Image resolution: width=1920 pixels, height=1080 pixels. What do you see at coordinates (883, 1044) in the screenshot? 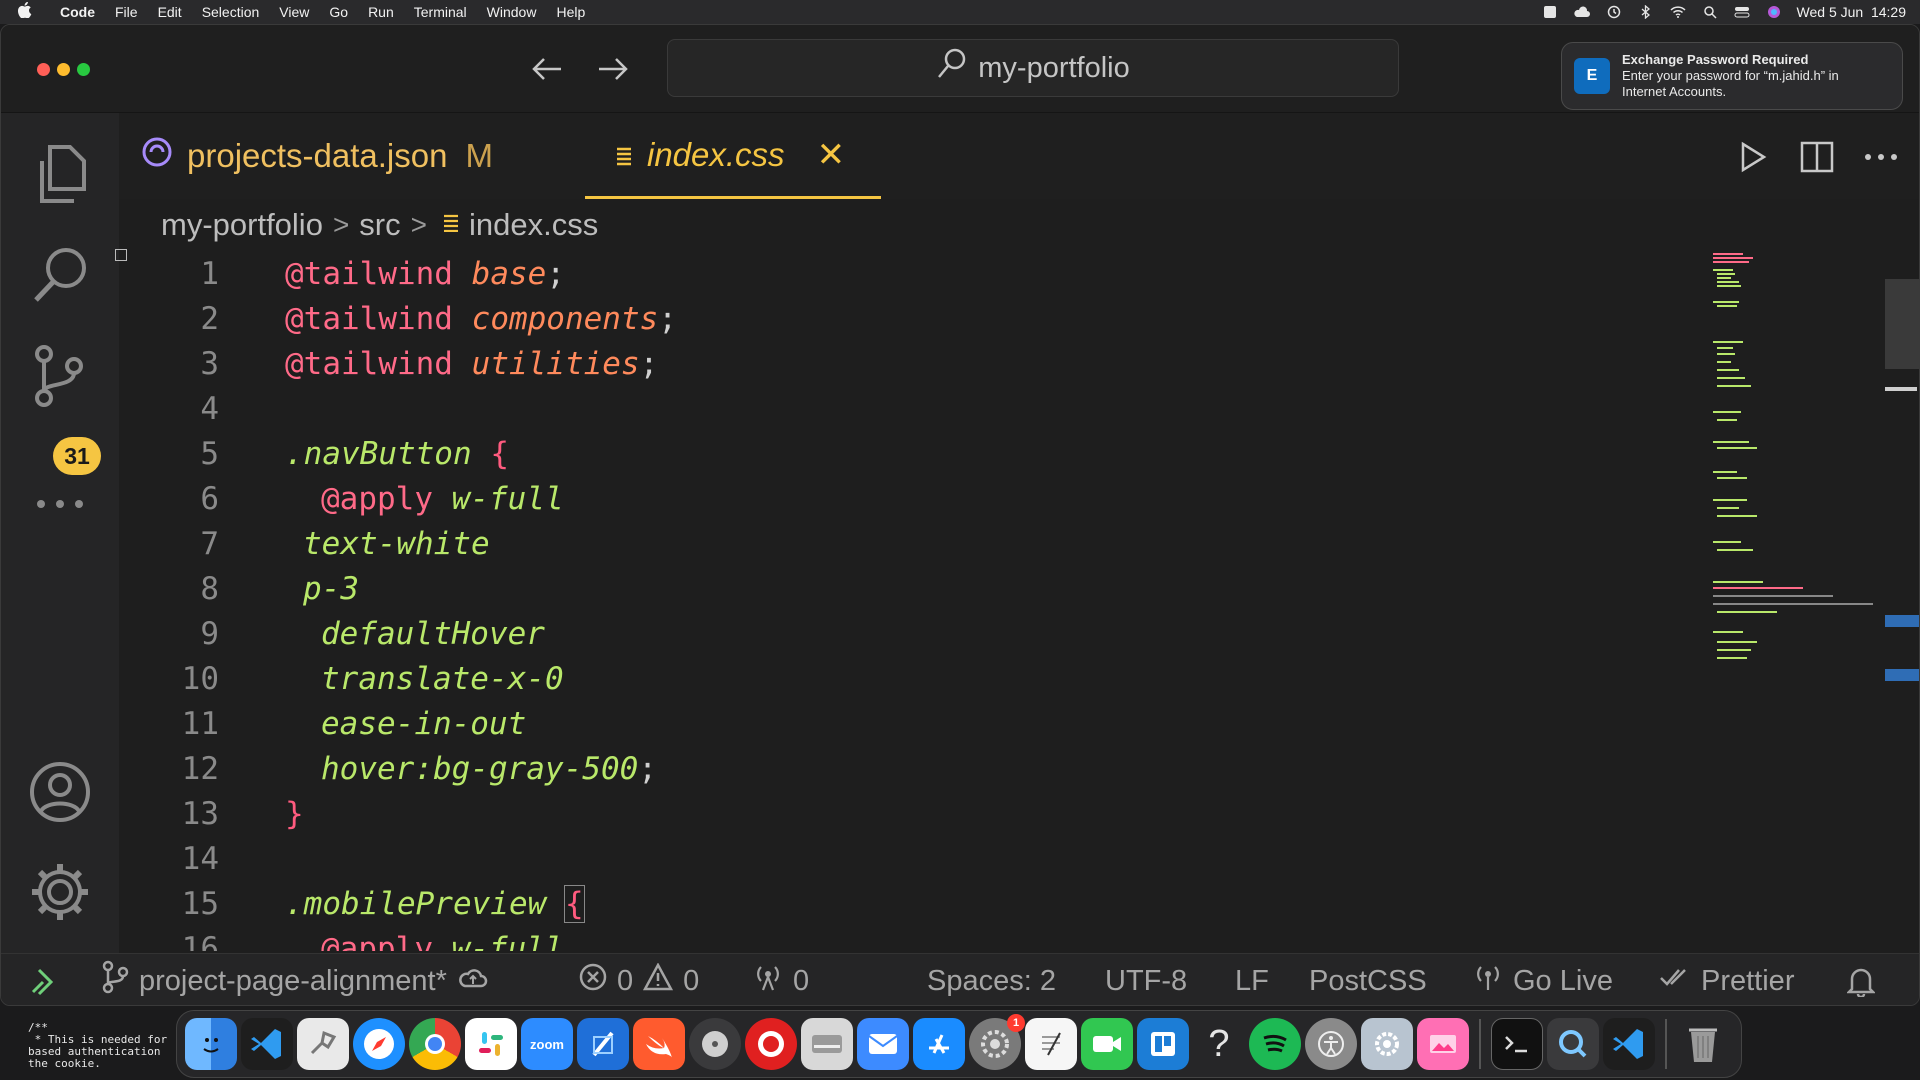
I see `mail-icon` at bounding box center [883, 1044].